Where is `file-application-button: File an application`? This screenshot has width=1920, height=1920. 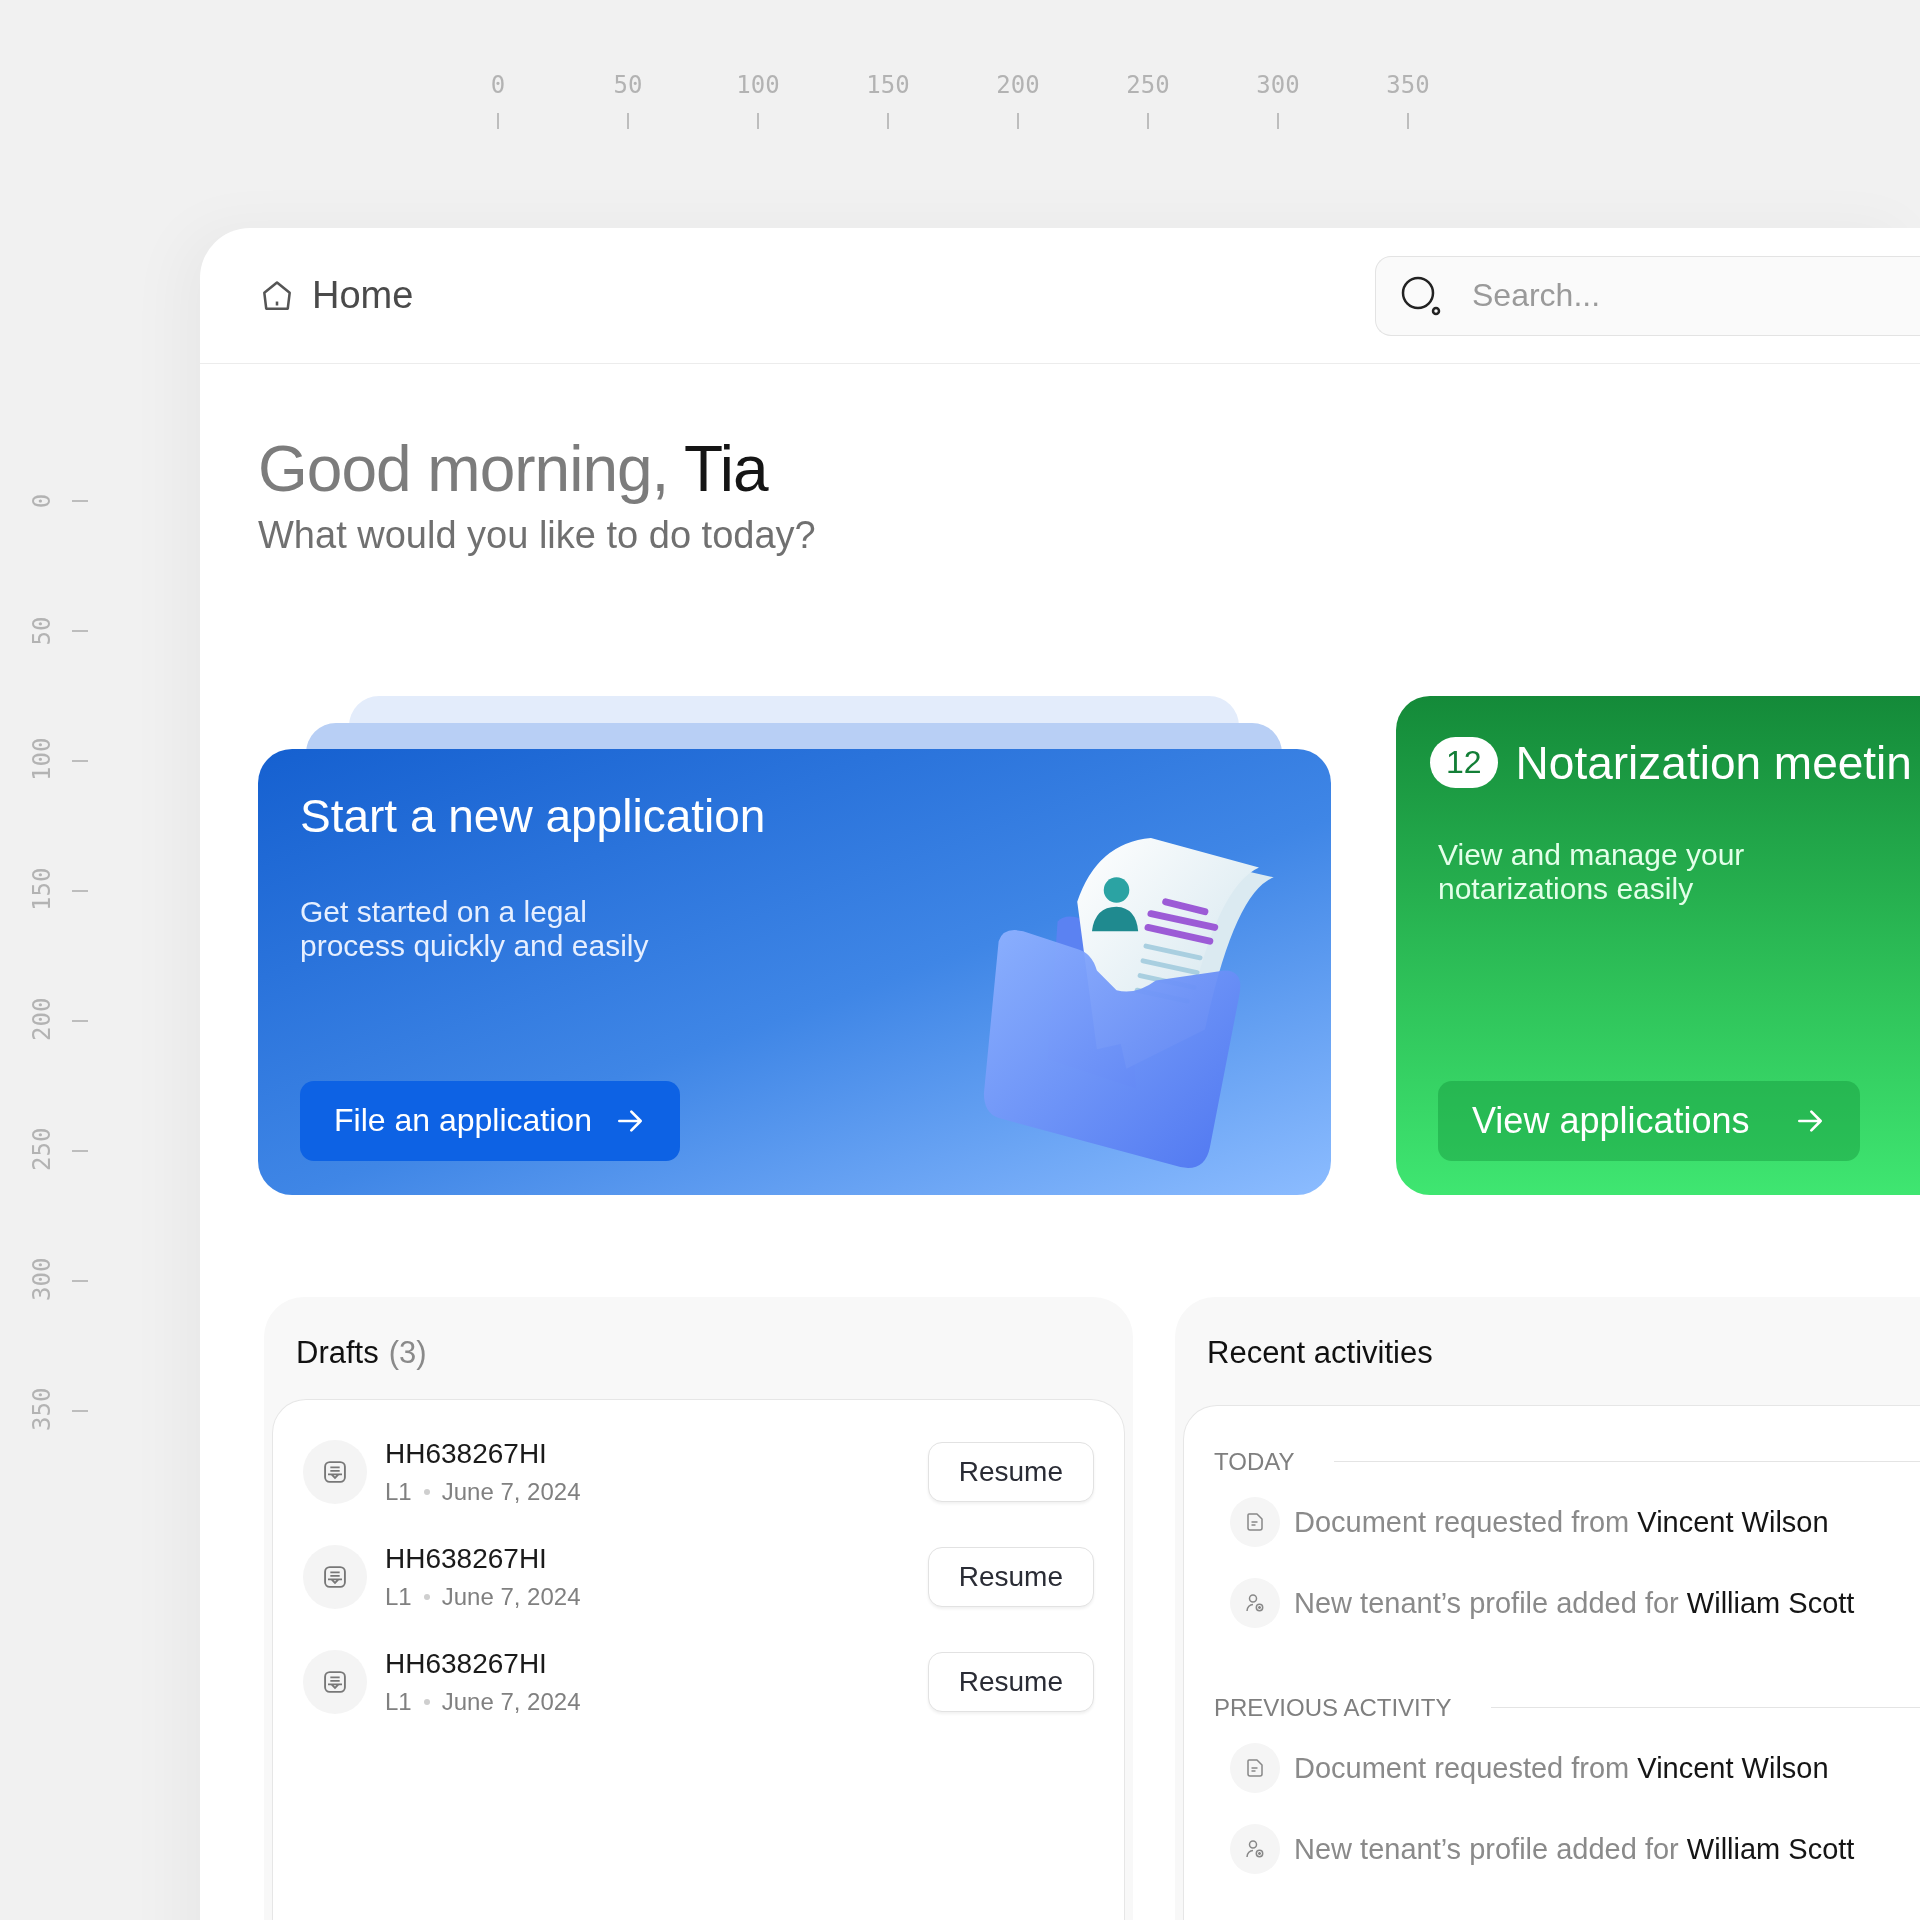 file-application-button: File an application is located at coordinates (490, 1120).